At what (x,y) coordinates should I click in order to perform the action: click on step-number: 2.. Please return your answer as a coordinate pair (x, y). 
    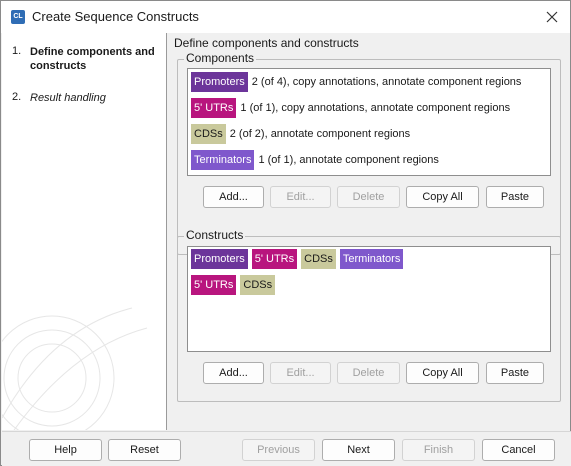
    Looking at the image, I should click on (17, 97).